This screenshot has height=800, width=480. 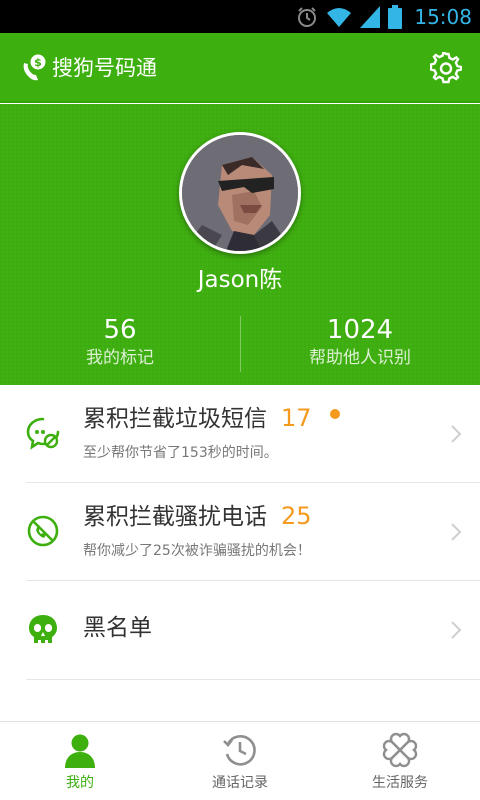 I want to click on stat-helped-others: 1024 帮助他人识别, so click(x=360, y=342).